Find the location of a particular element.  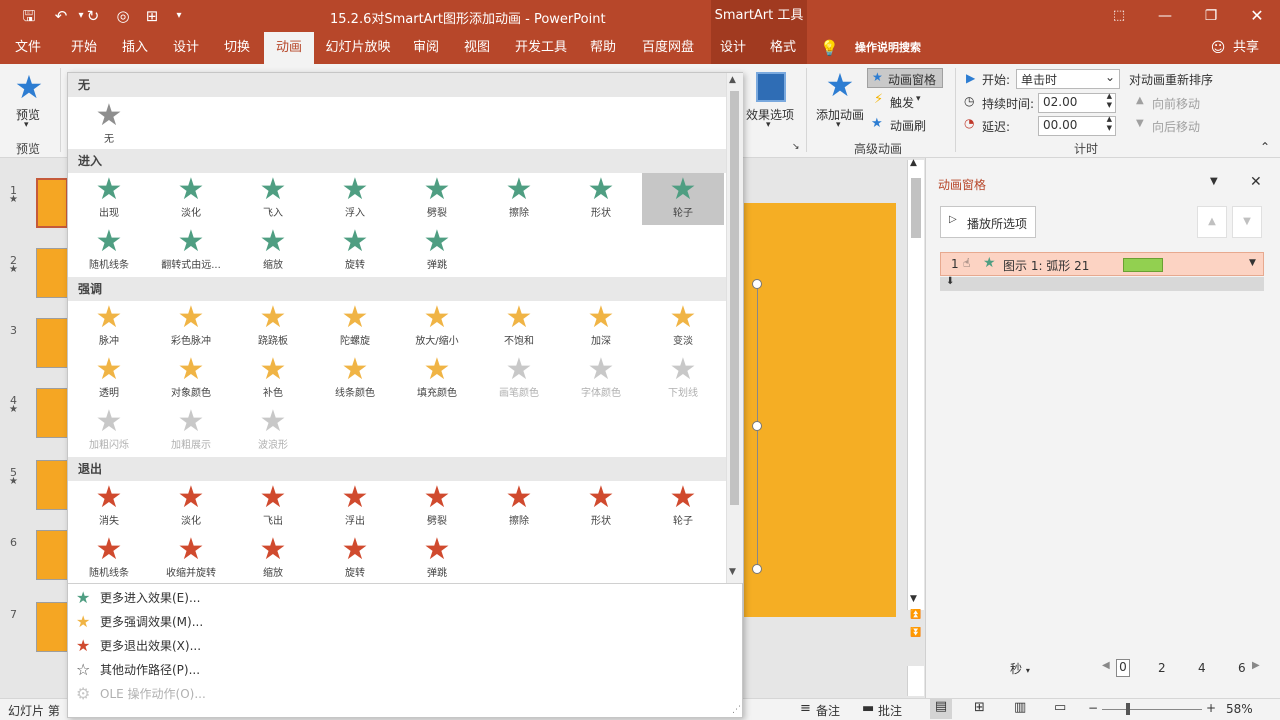

emphasis-effect: ★ 放大/缩小 is located at coordinates (437, 327).